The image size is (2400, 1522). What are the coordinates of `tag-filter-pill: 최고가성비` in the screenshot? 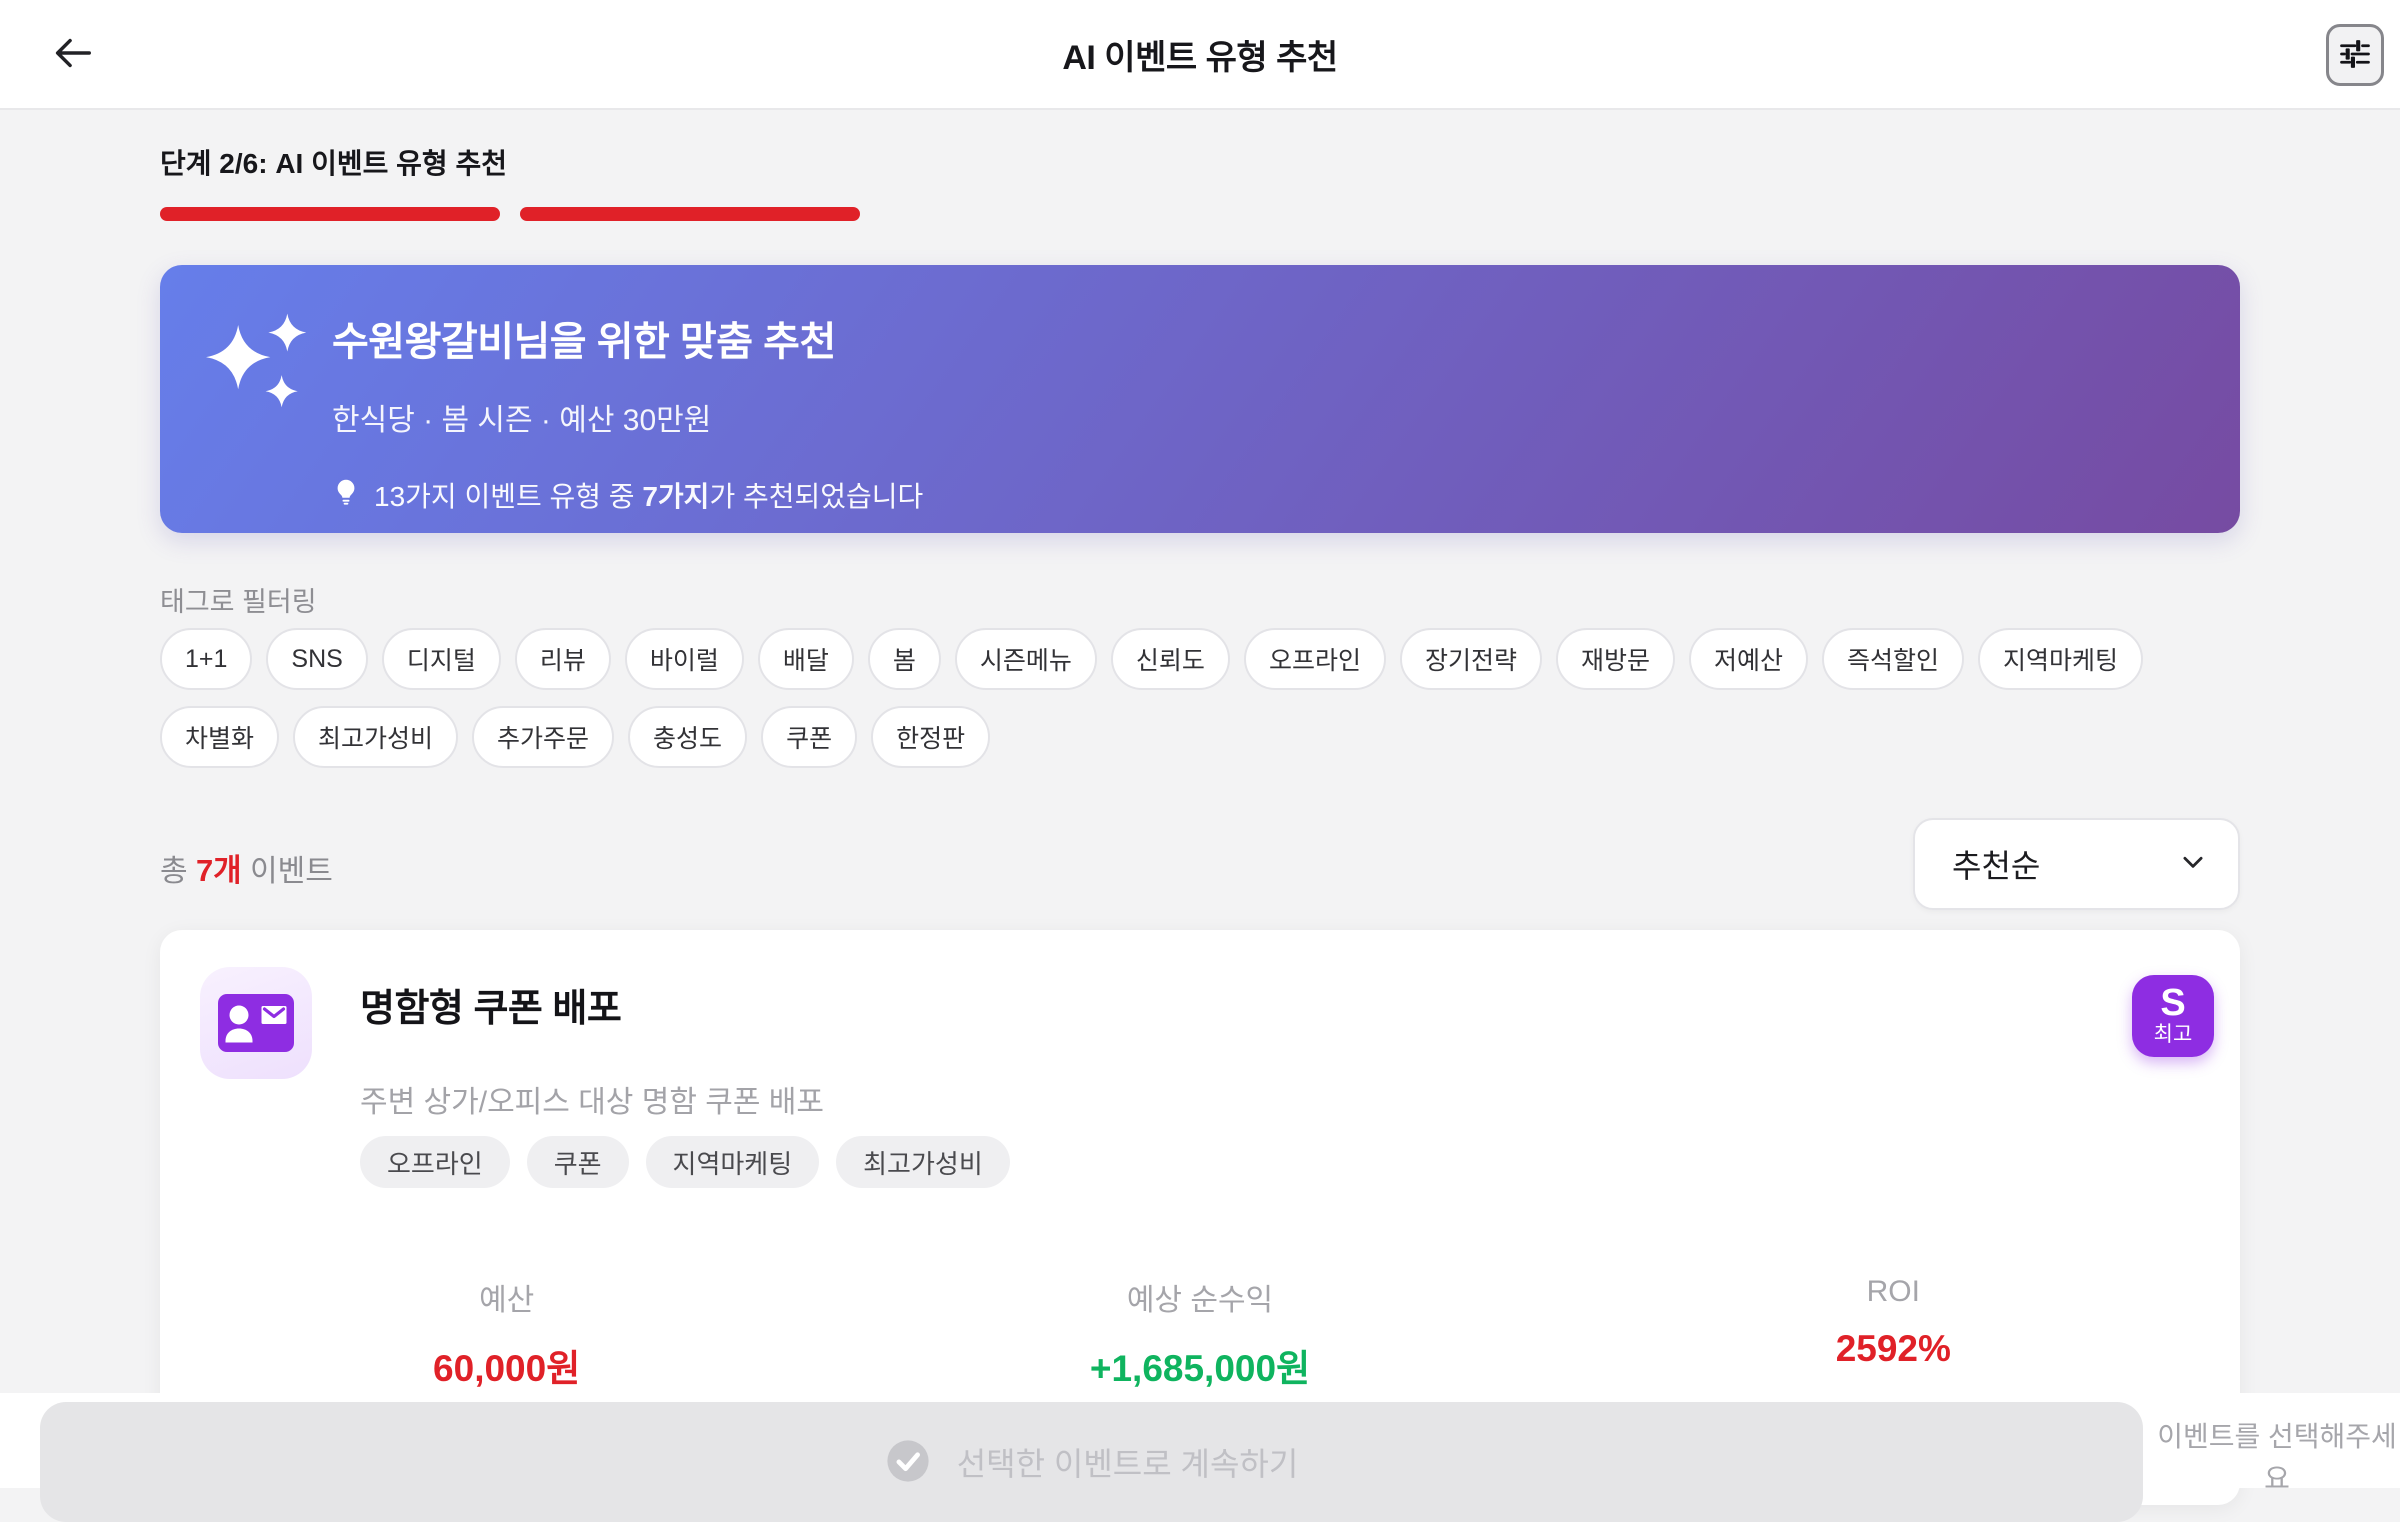 It's located at (376, 737).